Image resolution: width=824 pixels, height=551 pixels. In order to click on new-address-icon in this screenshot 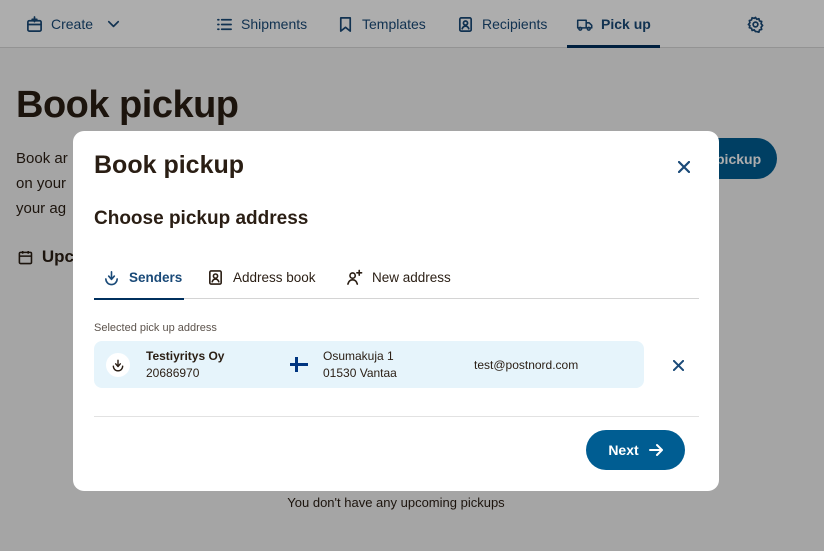, I will do `click(355, 277)`.